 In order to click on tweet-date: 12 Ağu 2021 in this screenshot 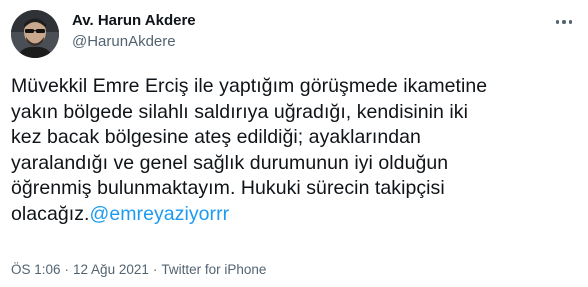, I will do `click(111, 269)`.